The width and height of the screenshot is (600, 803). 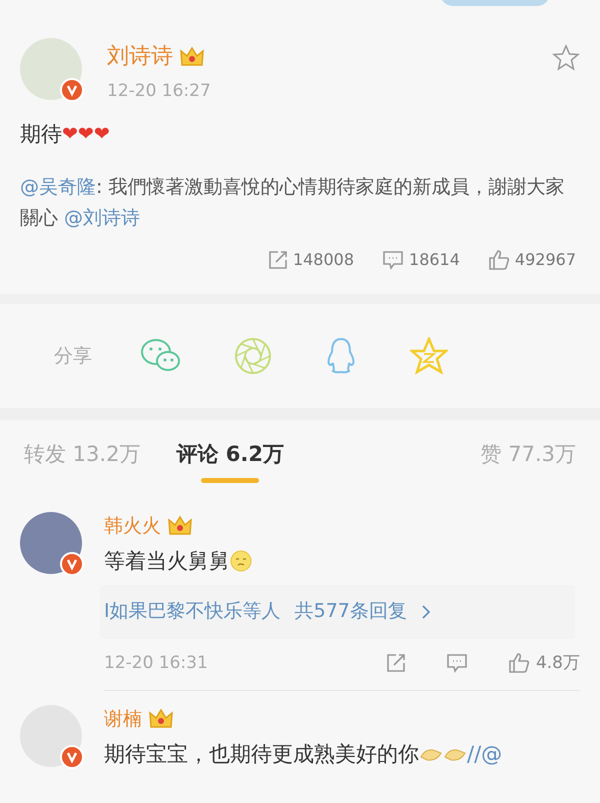 What do you see at coordinates (425, 612) in the screenshot?
I see `chevron-right-icon` at bounding box center [425, 612].